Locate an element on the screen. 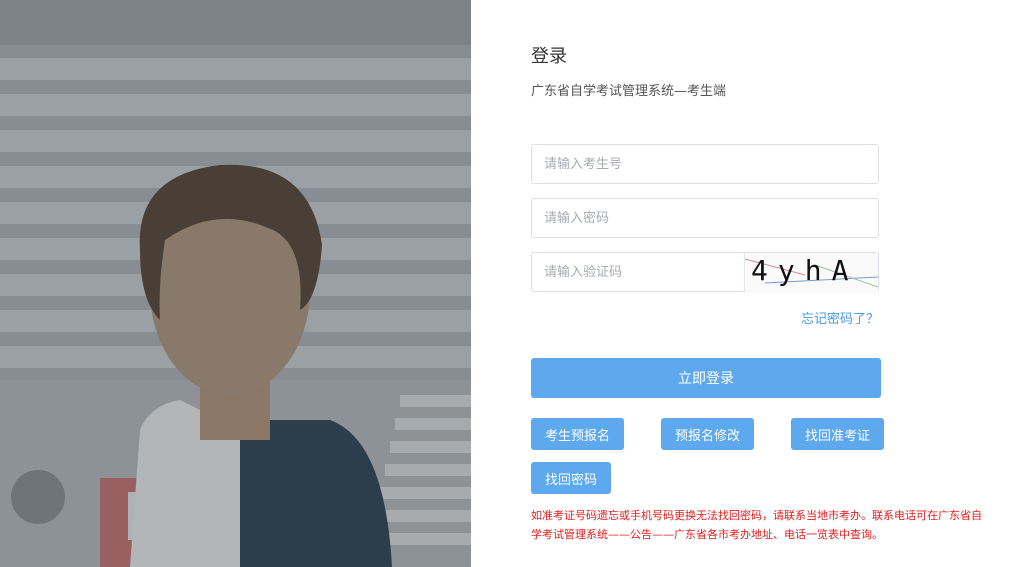 The height and width of the screenshot is (567, 1023). password-input is located at coordinates (705, 218).